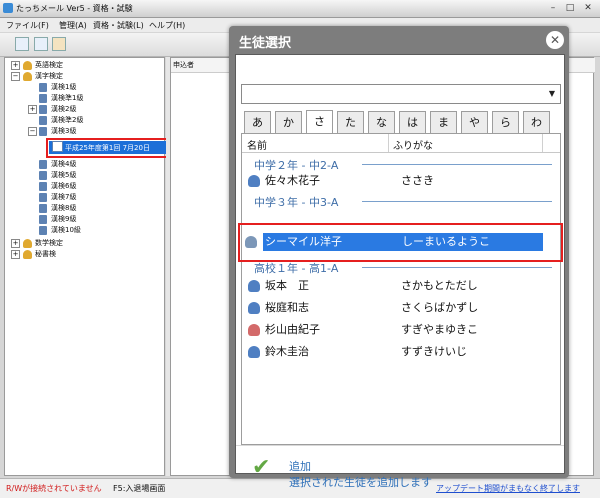 The height and width of the screenshot is (498, 600). I want to click on tab-sa: さ, so click(319, 122).